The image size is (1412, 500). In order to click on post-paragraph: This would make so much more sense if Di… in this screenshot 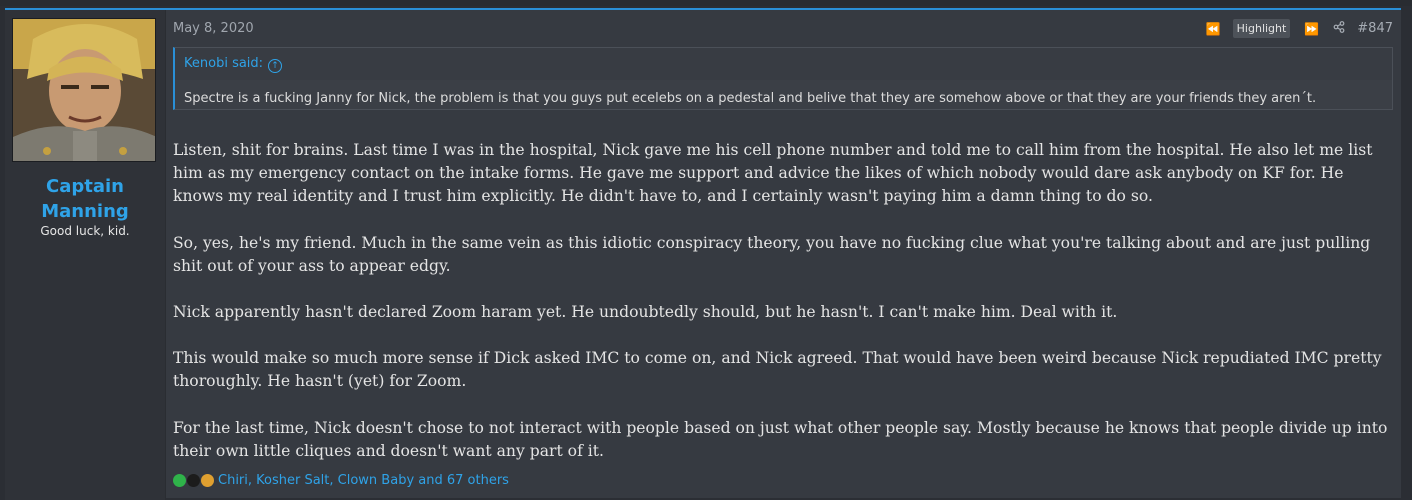, I will do `click(777, 370)`.